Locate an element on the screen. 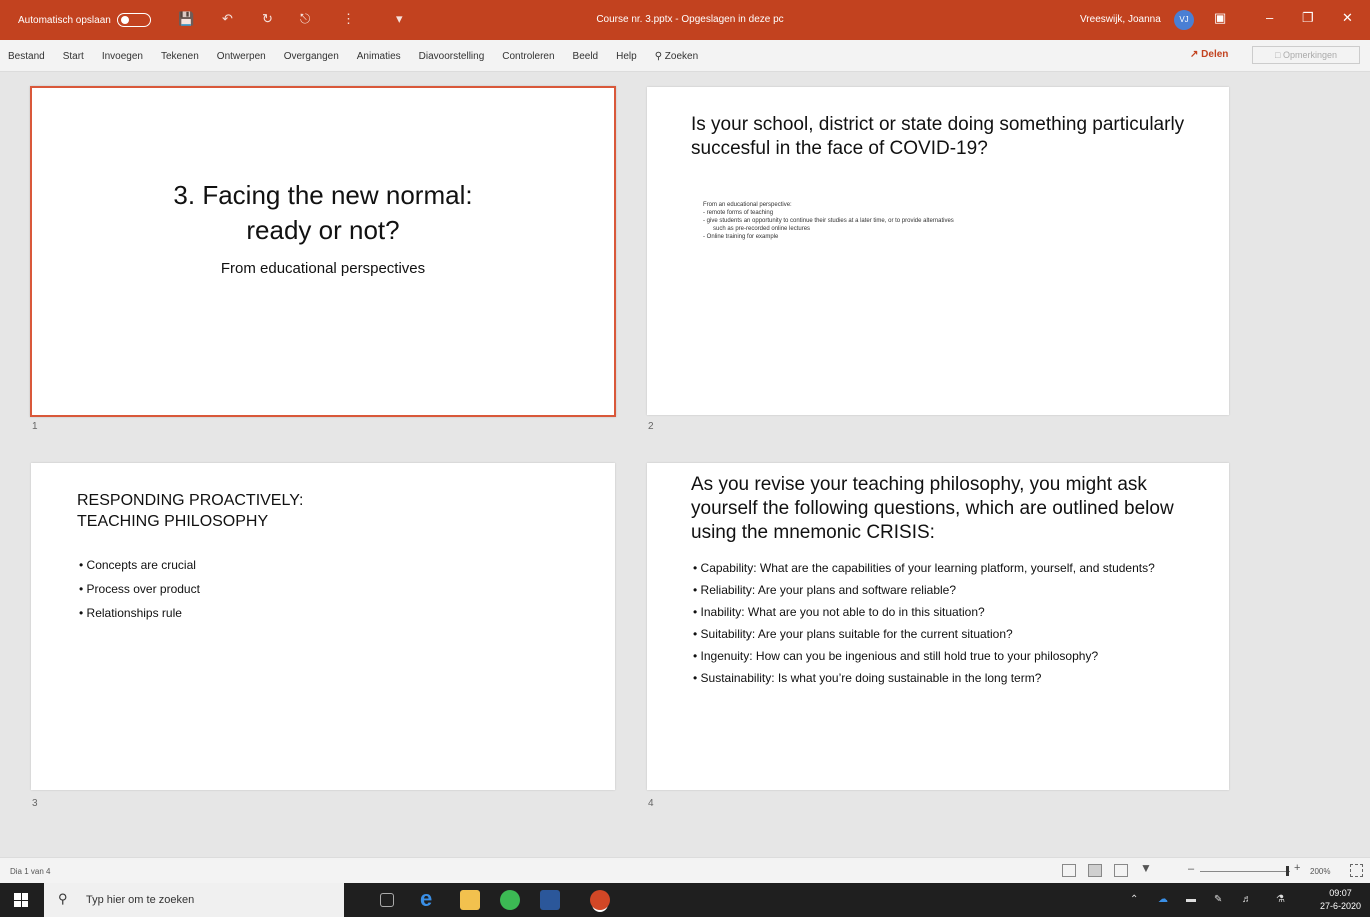  save-icon: 💾 is located at coordinates (186, 19).